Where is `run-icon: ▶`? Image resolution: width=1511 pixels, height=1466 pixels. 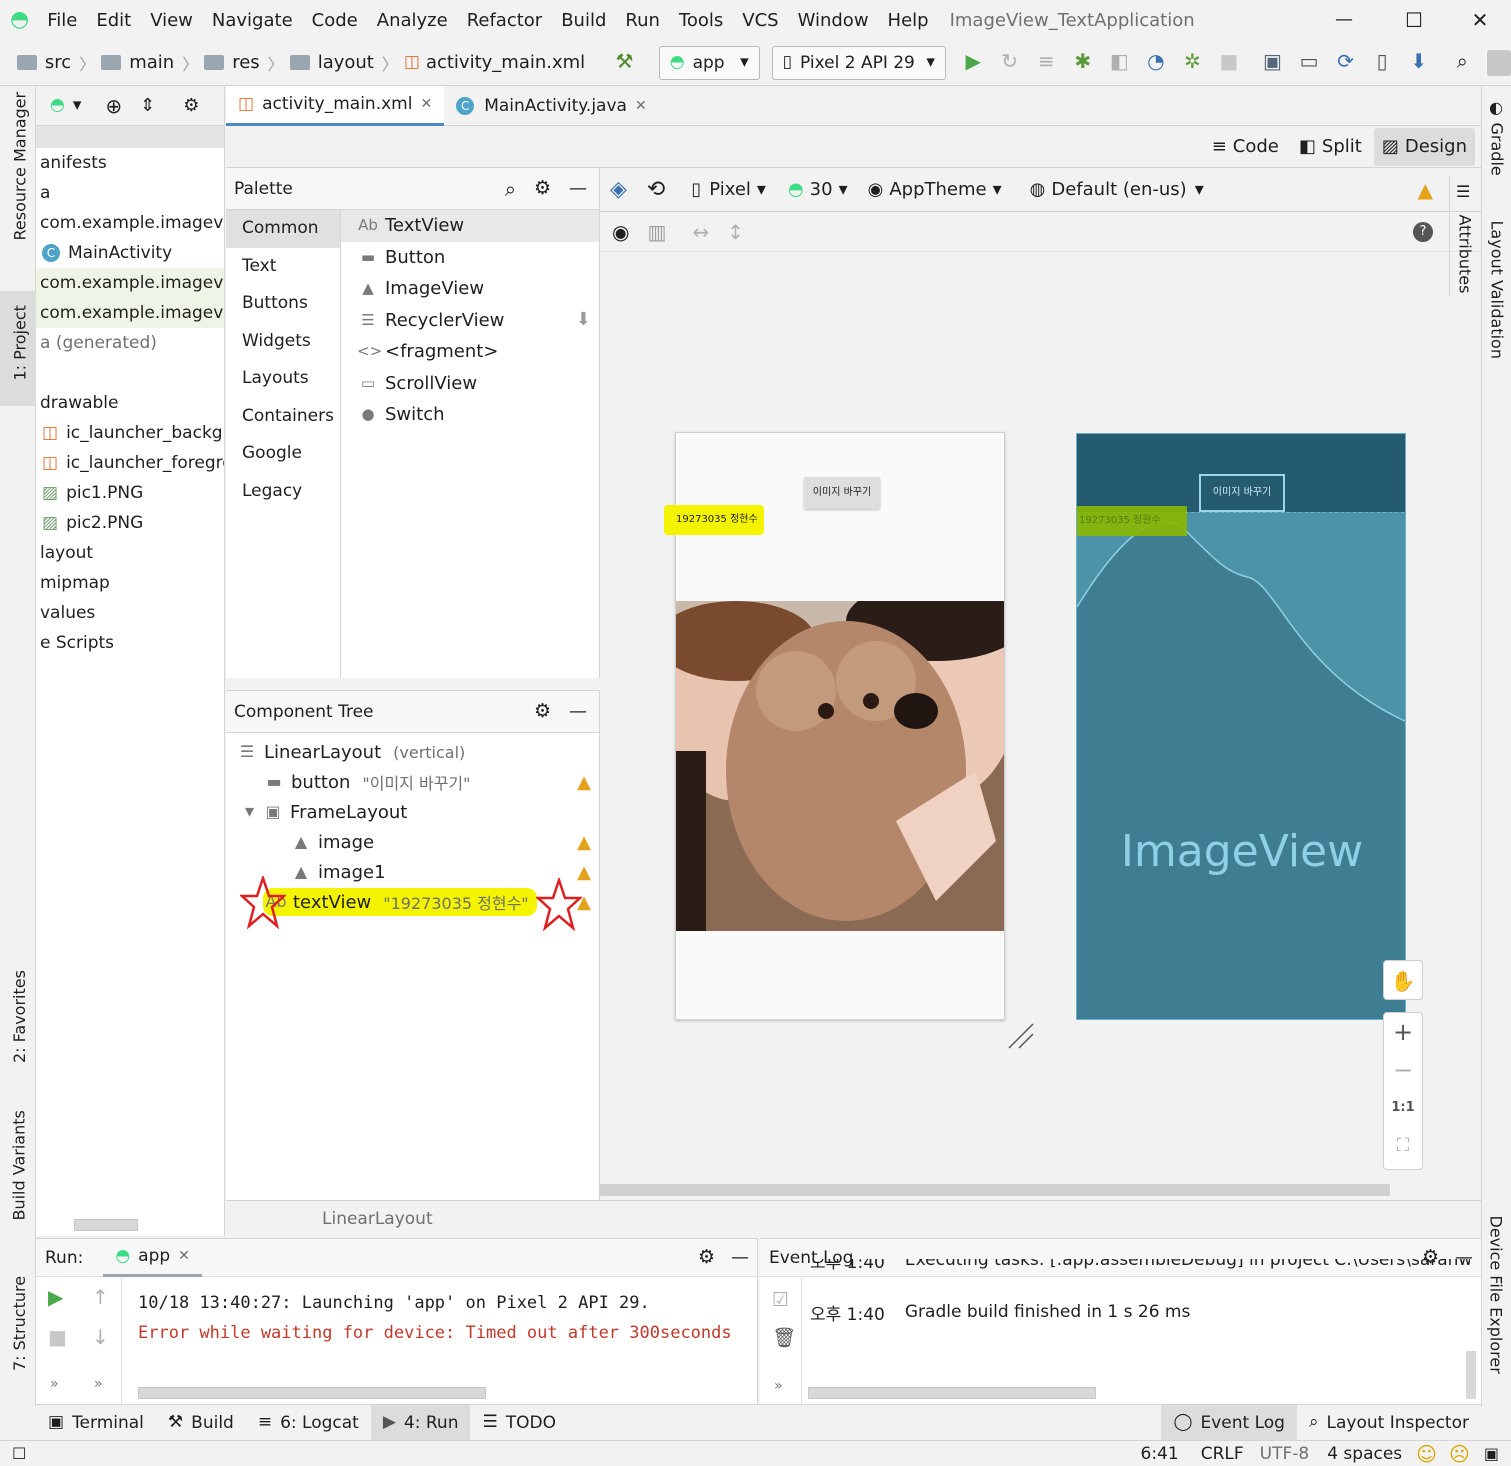 run-icon: ▶ is located at coordinates (973, 63).